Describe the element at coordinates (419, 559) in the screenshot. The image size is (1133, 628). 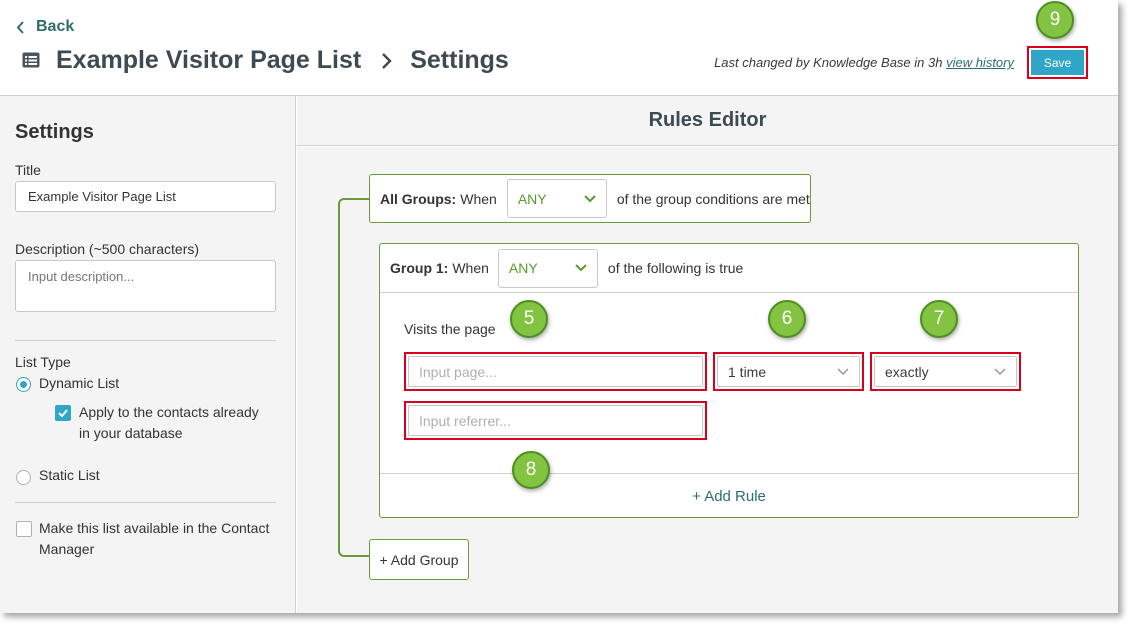
I see `add-group-button: + Add Group` at that location.